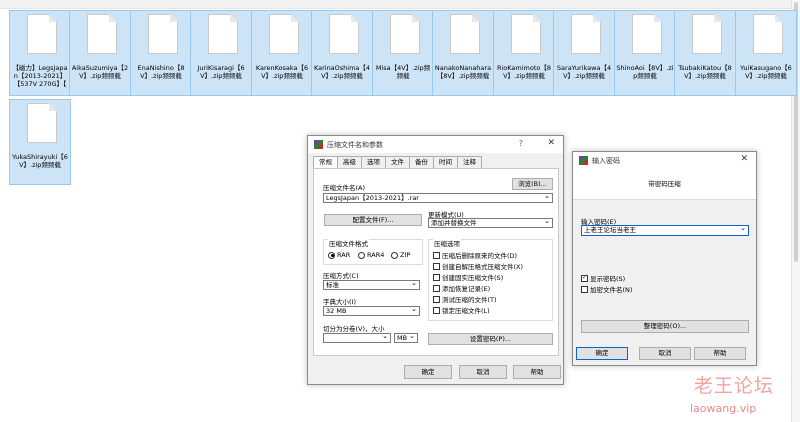 The image size is (800, 422). Describe the element at coordinates (480, 256) in the screenshot. I see `option-label: 压缩后删除原来的文件(D)` at that location.